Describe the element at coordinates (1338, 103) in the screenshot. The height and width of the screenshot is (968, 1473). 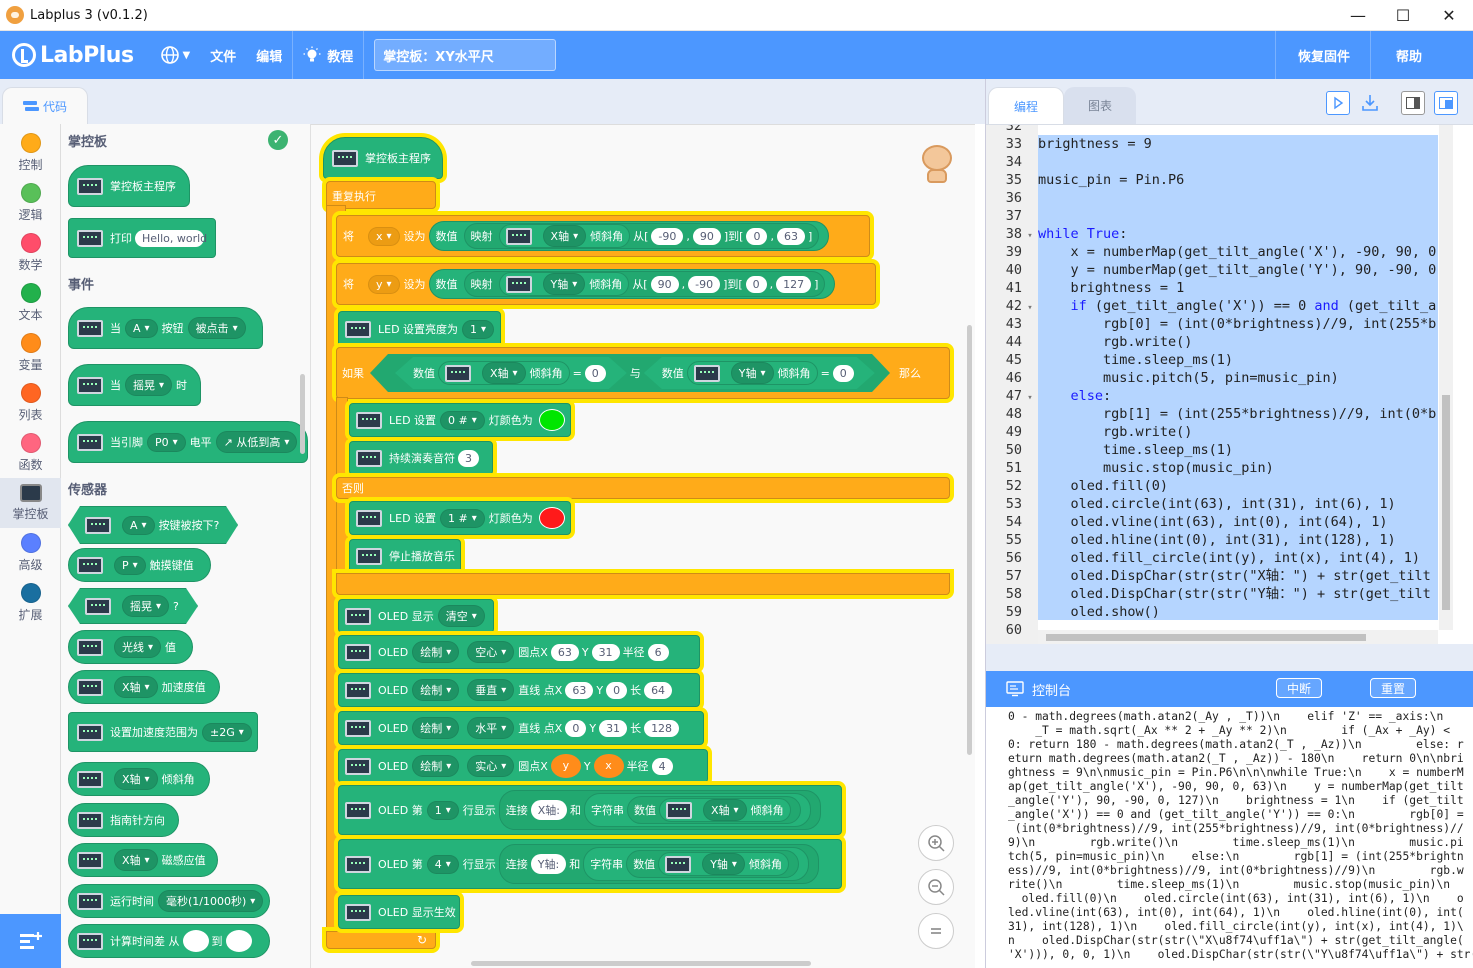
I see `run-preview-button` at that location.